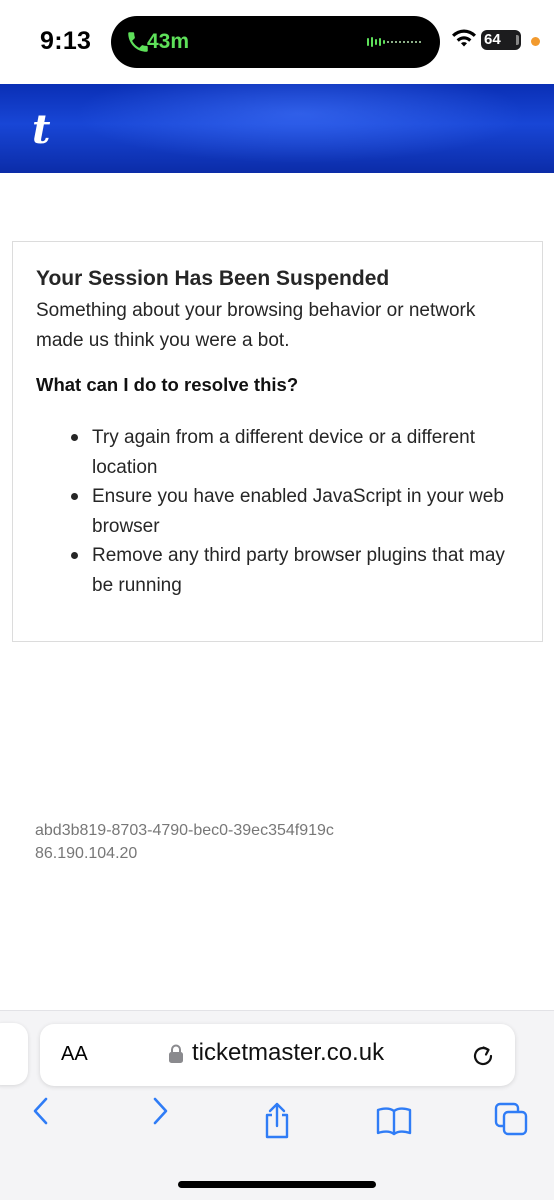 This screenshot has height=1200, width=554. Describe the element at coordinates (184, 830) in the screenshot. I see `session-reference-id: abd3b819-8703-4790-bec0-39ec354f919c` at that location.